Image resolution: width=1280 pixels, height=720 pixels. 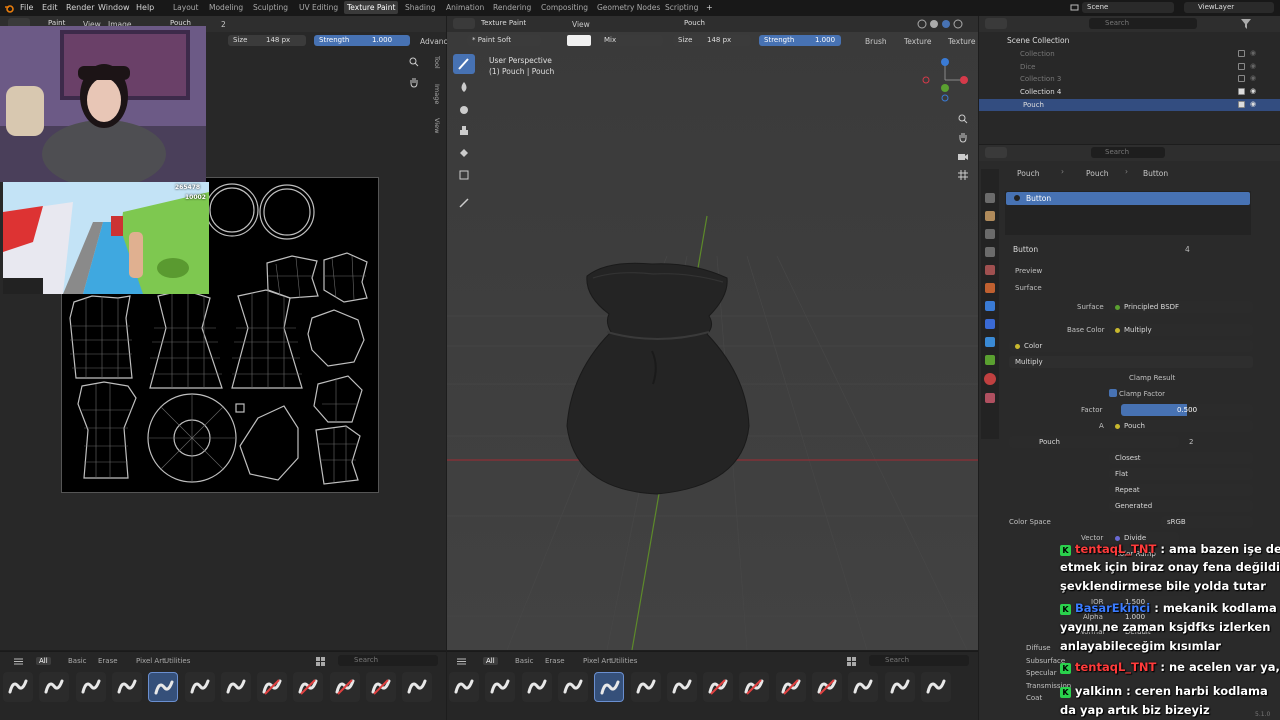 I want to click on outliner-item: Pouch ◉, so click(x=1129, y=104).